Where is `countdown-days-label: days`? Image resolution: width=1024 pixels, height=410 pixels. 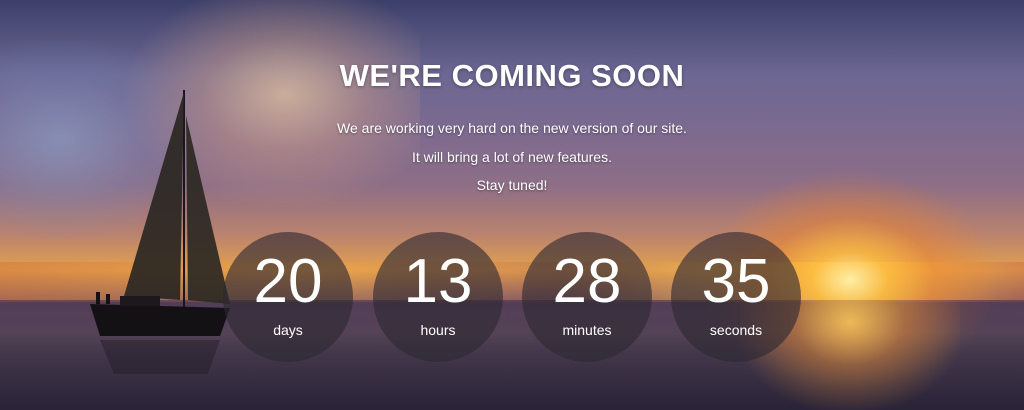
countdown-days-label: days is located at coordinates (288, 330).